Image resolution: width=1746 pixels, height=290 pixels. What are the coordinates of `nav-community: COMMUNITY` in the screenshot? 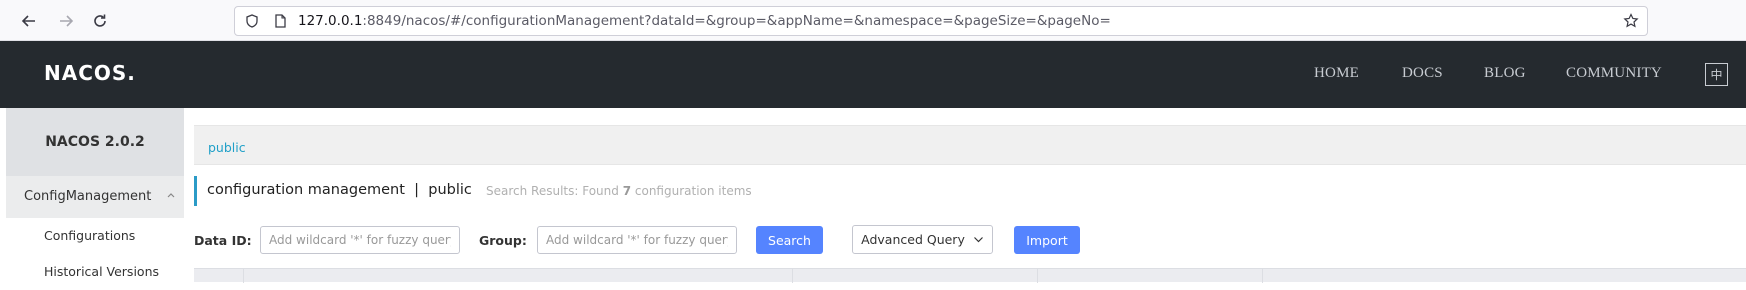 It's located at (1614, 73).